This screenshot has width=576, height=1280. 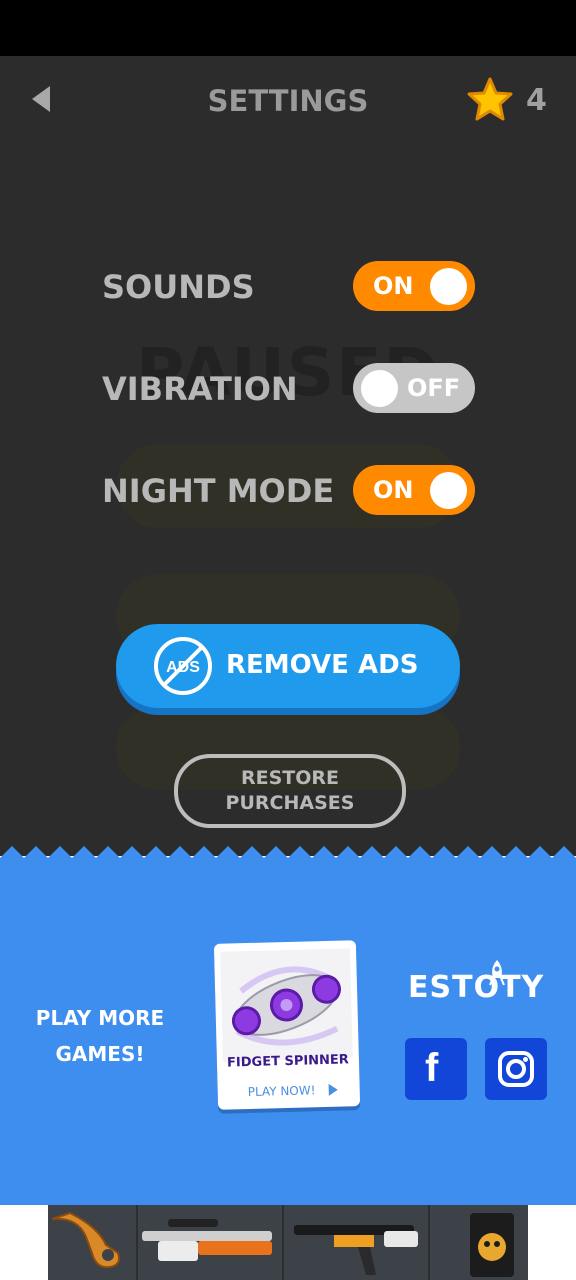 I want to click on sticker-pack-icon, so click(x=492, y=1245).